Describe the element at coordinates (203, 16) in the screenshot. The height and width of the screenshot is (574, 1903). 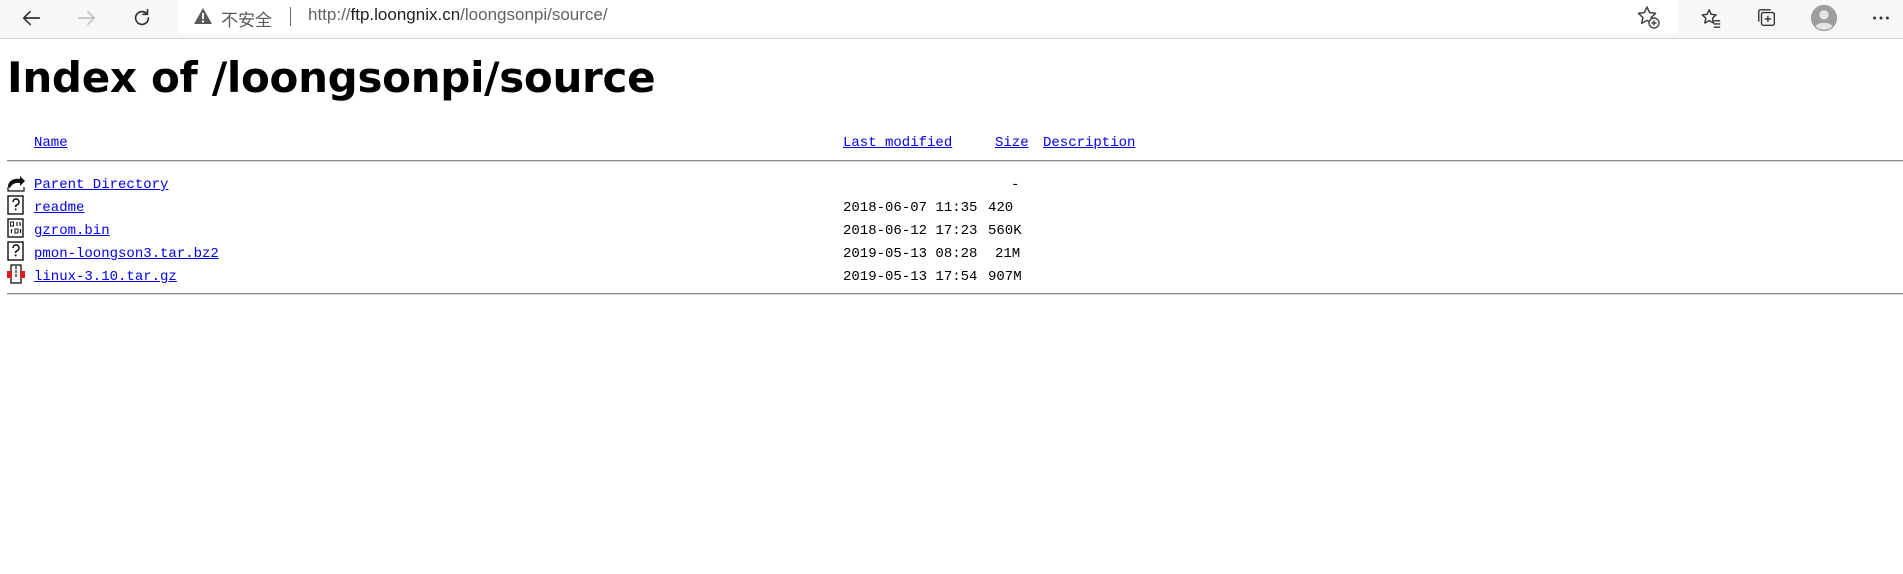
I see `warning-icon` at that location.